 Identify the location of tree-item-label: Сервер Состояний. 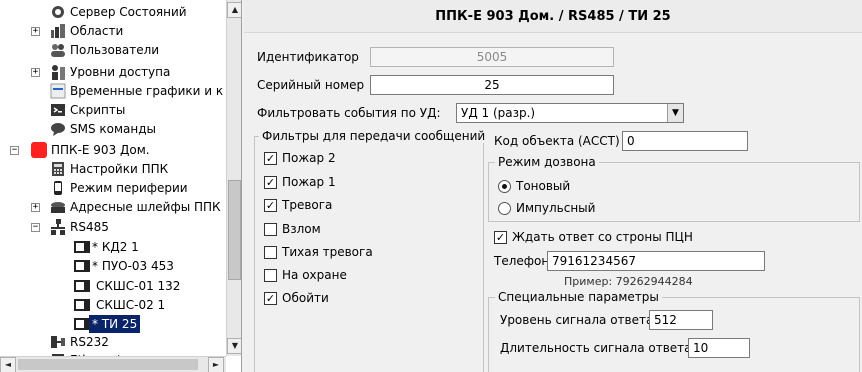
(128, 12).